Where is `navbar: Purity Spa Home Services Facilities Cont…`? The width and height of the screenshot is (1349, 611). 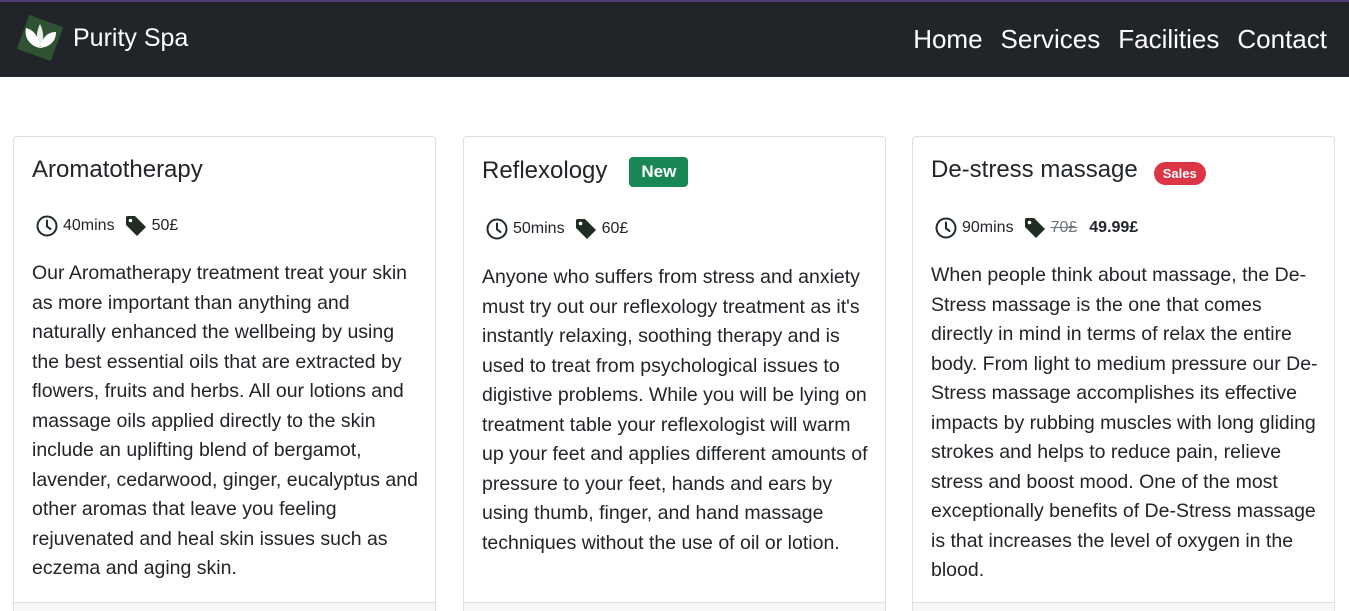 navbar: Purity Spa Home Services Facilities Cont… is located at coordinates (674, 39).